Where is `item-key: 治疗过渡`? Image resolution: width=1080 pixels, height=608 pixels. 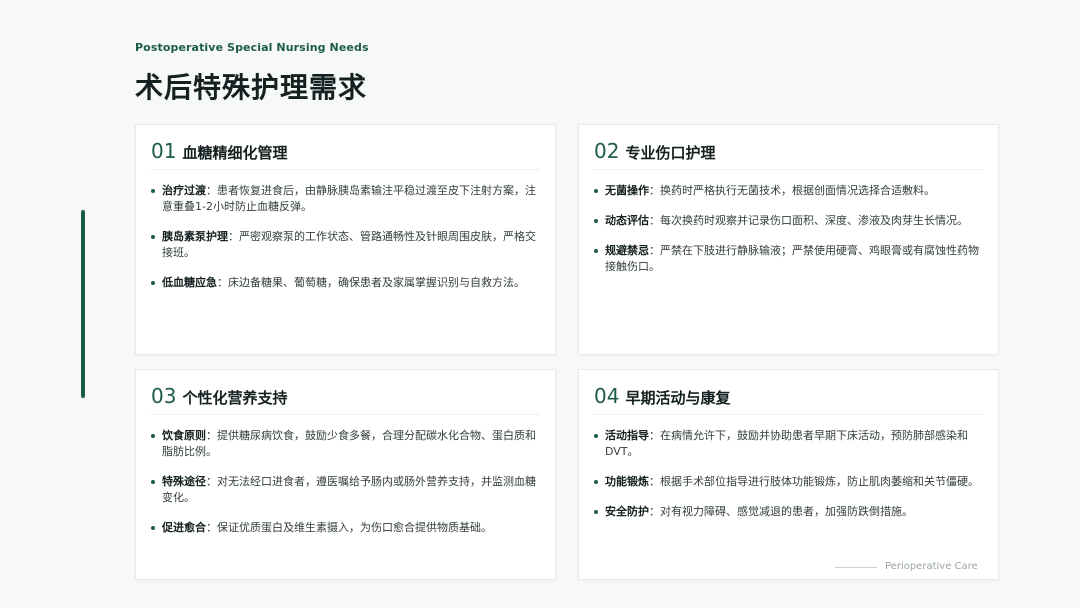 item-key: 治疗过渡 is located at coordinates (184, 190).